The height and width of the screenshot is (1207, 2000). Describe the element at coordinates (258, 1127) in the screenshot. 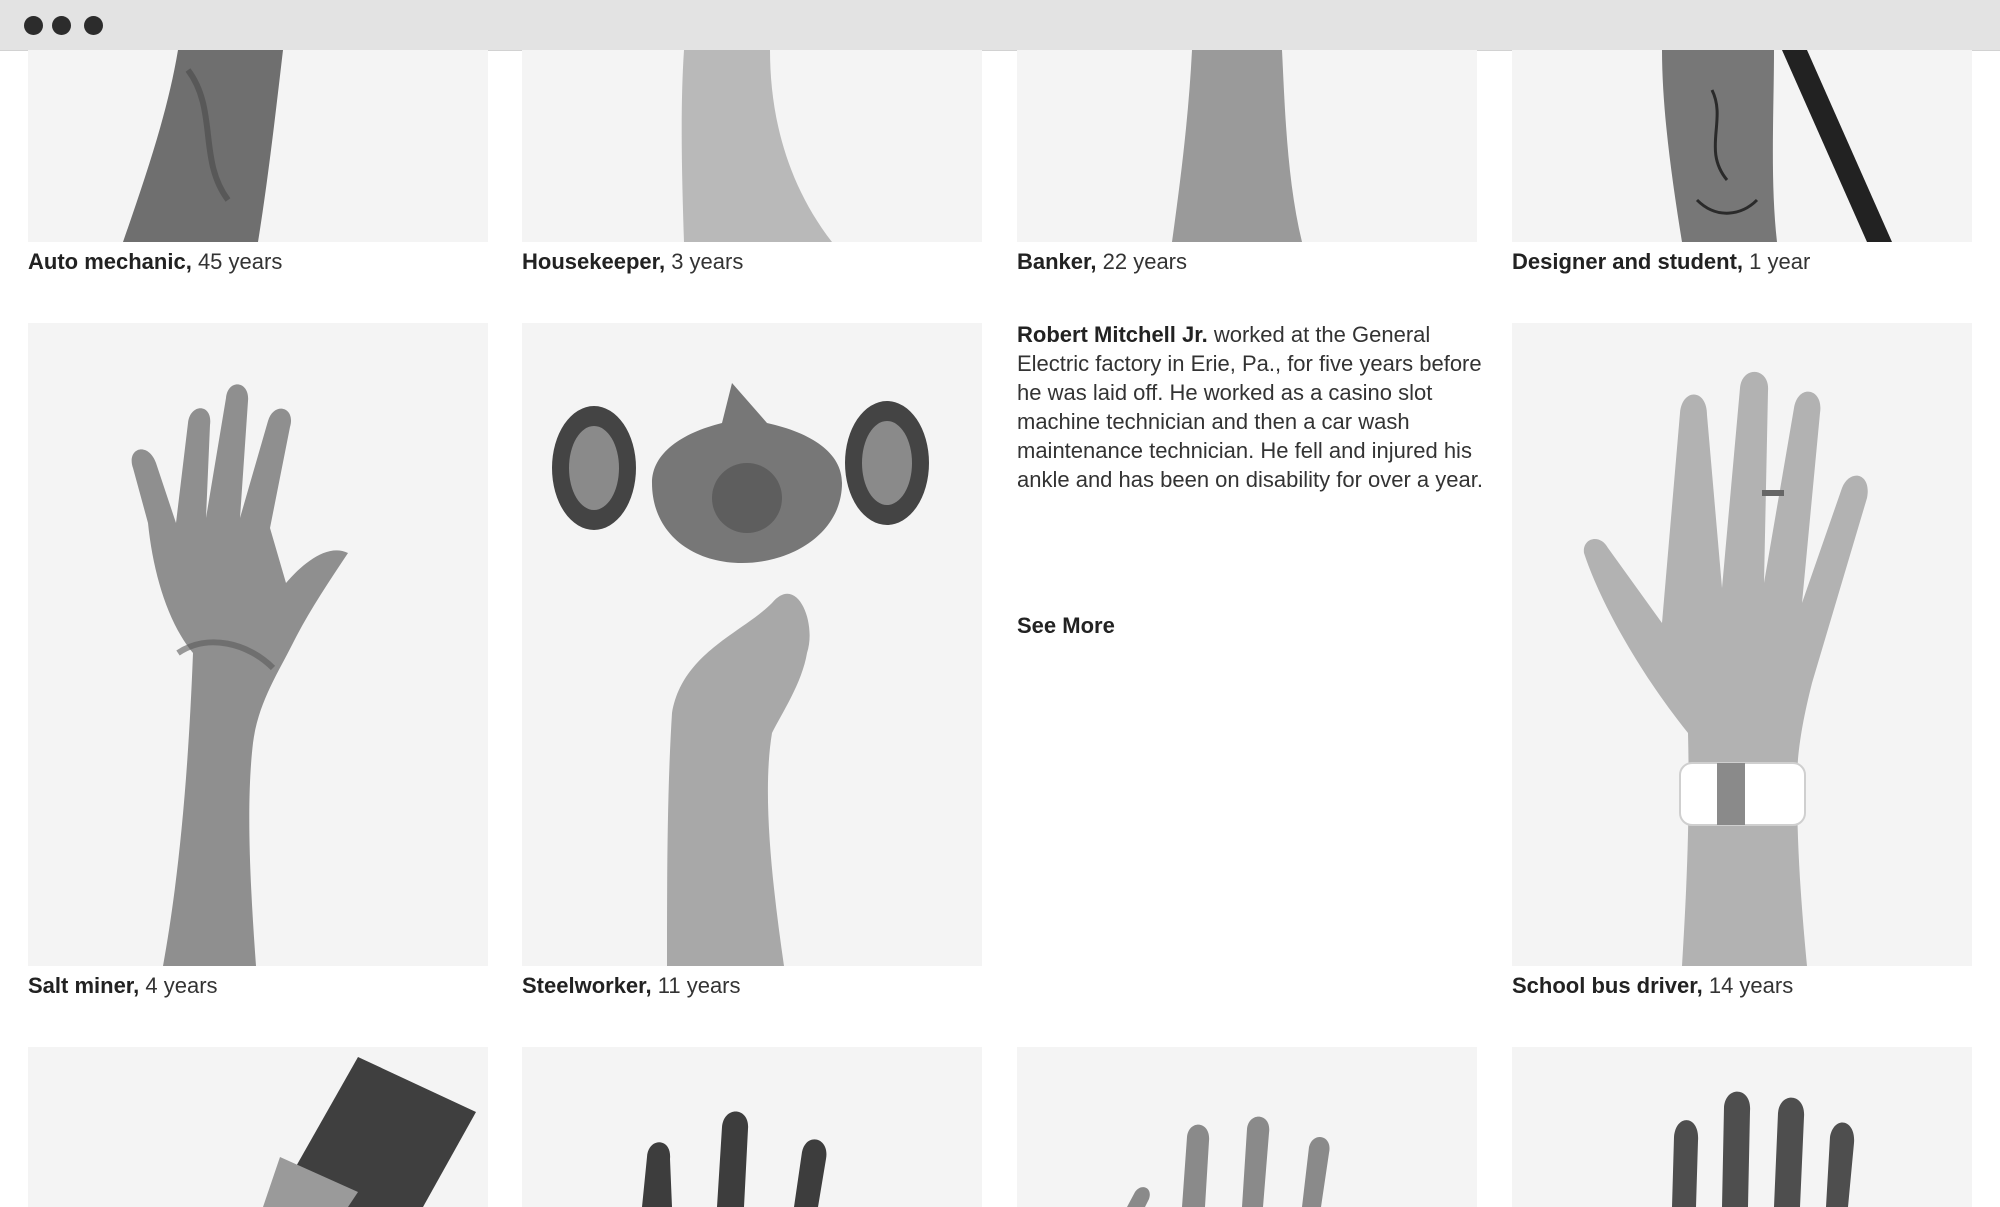

I see `photo-paintbrush-hand` at that location.